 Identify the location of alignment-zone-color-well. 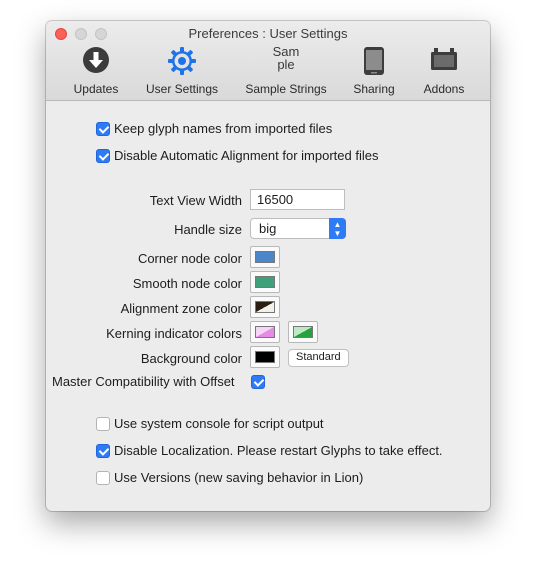
(265, 307).